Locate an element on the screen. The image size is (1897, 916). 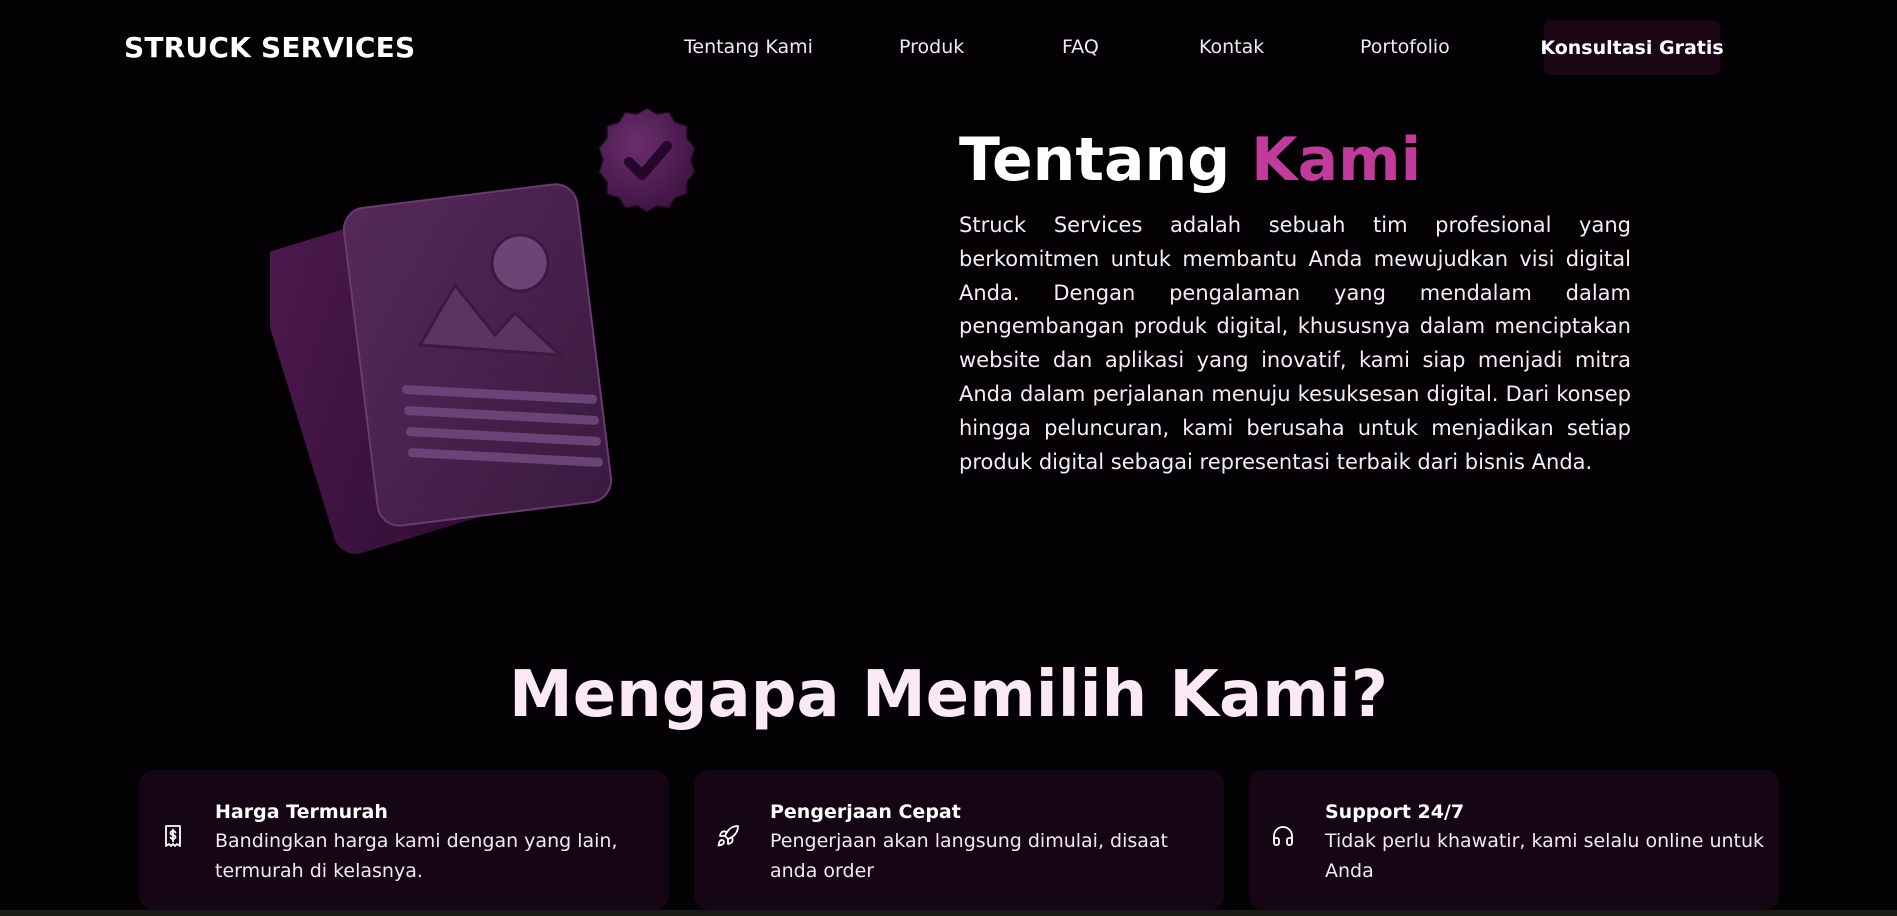
nav-link-portofolio: Portofolio is located at coordinates (1405, 47).